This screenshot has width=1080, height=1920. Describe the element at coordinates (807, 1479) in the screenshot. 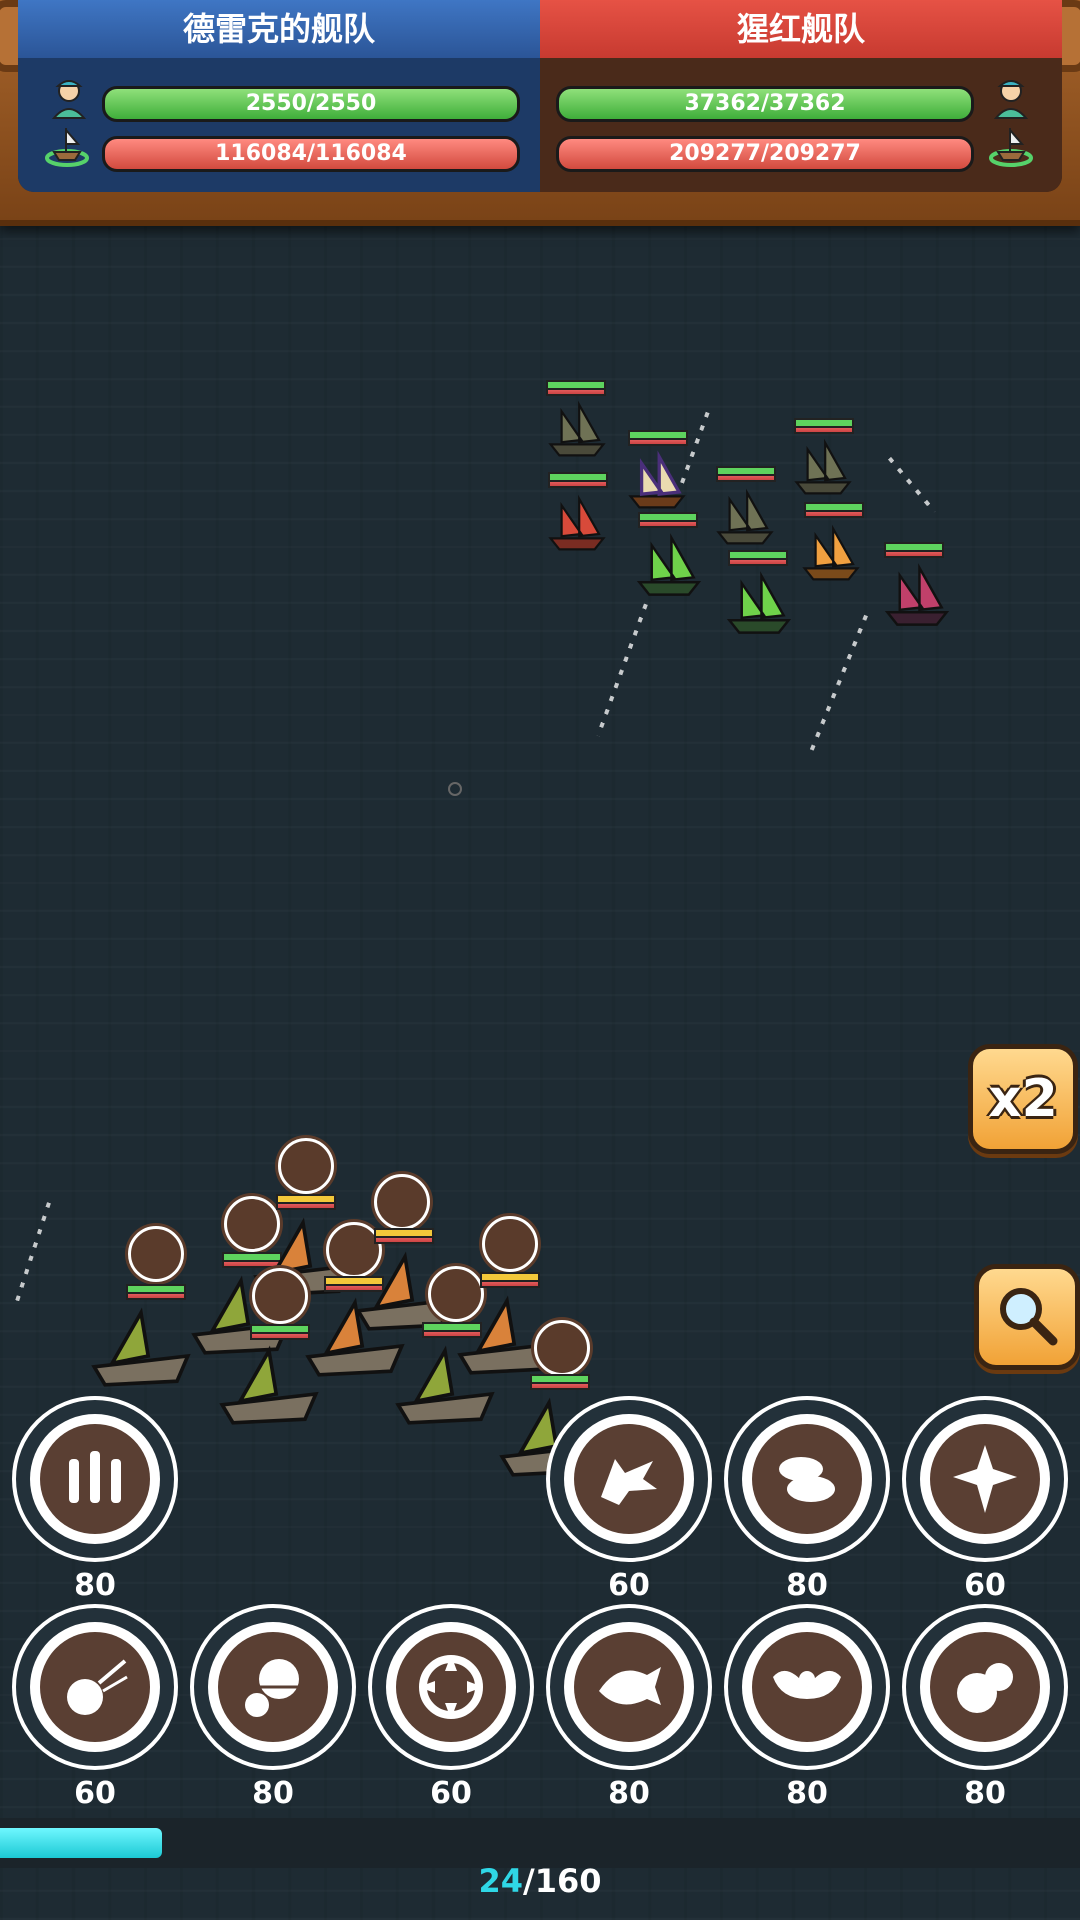

I see `rolls-icon` at that location.